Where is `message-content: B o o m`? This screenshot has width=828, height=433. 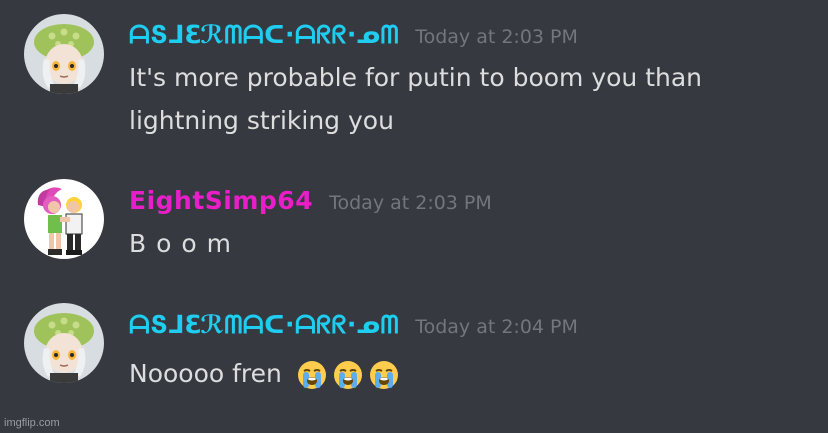 message-content: B o o m is located at coordinates (469, 243).